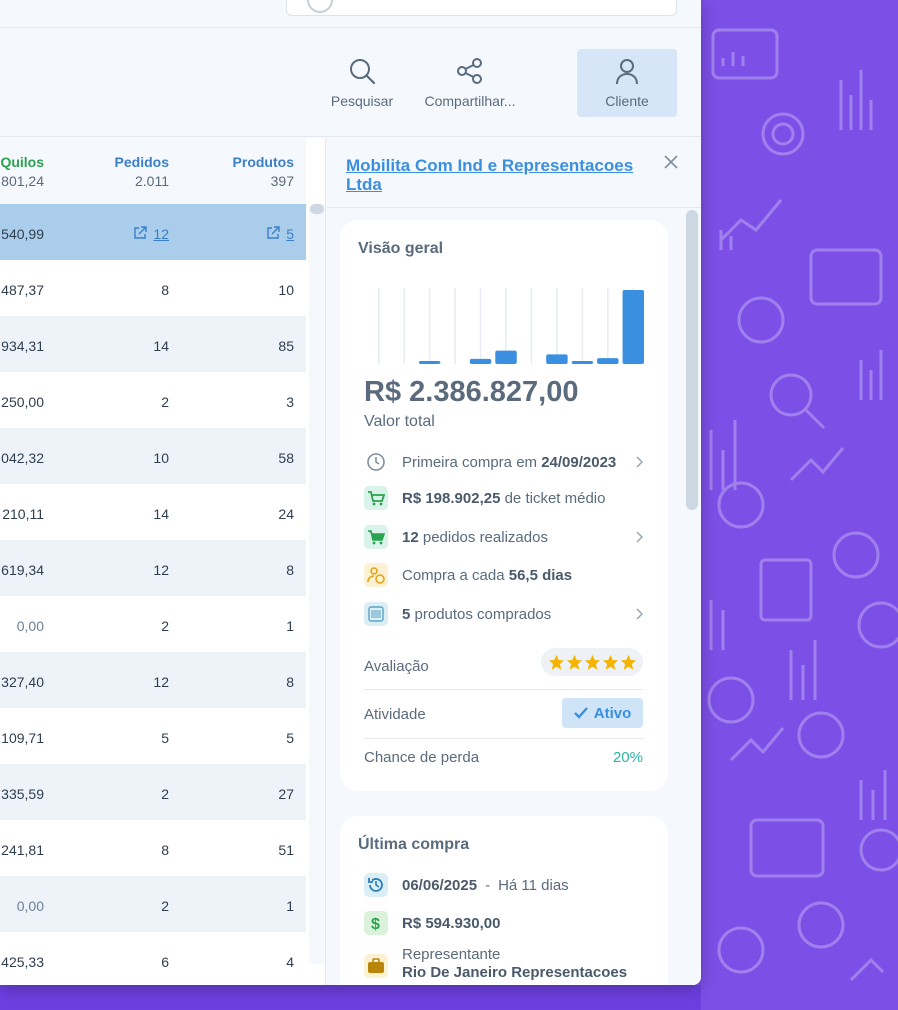  I want to click on cell-produtos: 85, so click(286, 346).